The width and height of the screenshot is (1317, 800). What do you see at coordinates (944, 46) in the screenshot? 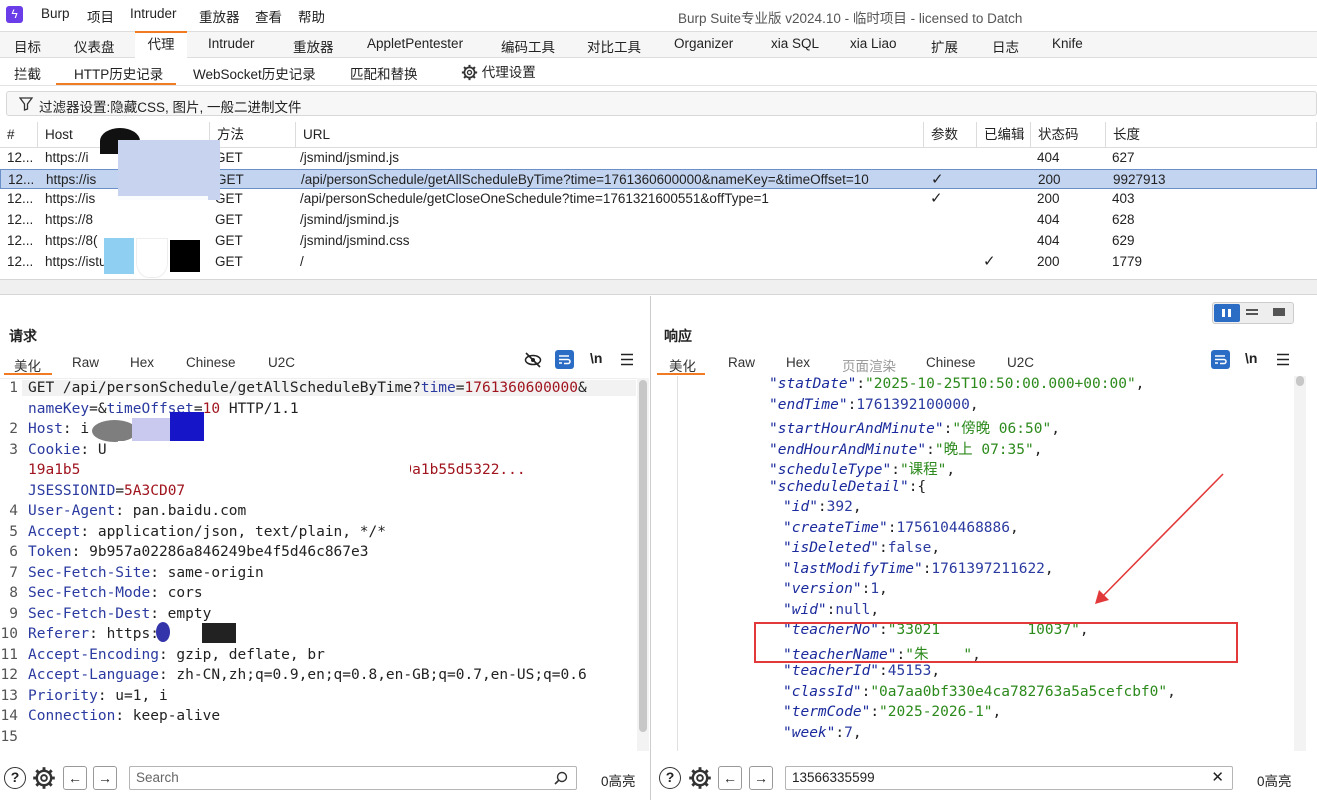
I see `tab-extensions: 扩展` at bounding box center [944, 46].